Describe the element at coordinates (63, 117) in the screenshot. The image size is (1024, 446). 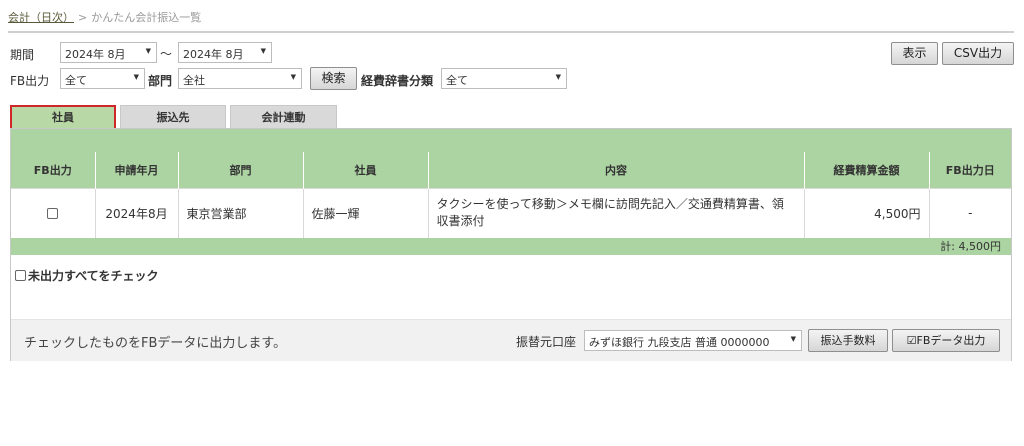
I see `tab-employees: 社員` at that location.